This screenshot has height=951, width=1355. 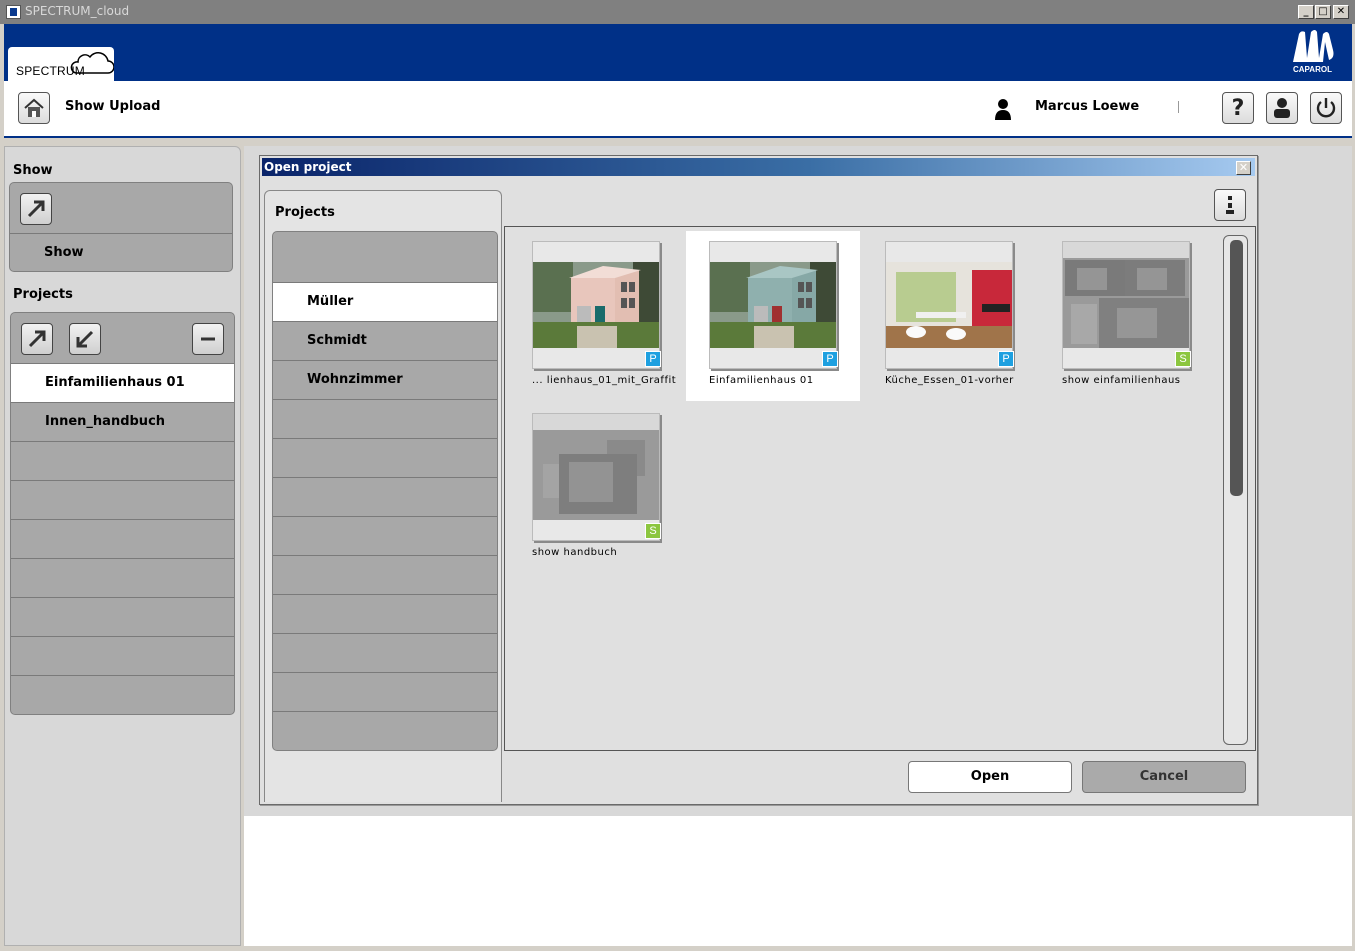 What do you see at coordinates (761, 380) in the screenshot?
I see `thumbnail-caption: Einfamilienhaus 01` at bounding box center [761, 380].